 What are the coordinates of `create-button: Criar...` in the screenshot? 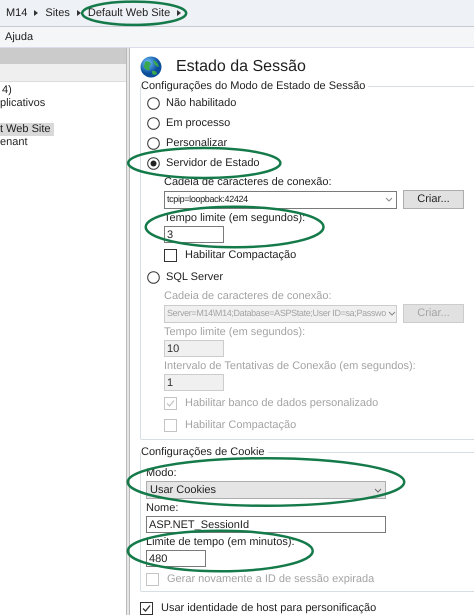 It's located at (433, 199).